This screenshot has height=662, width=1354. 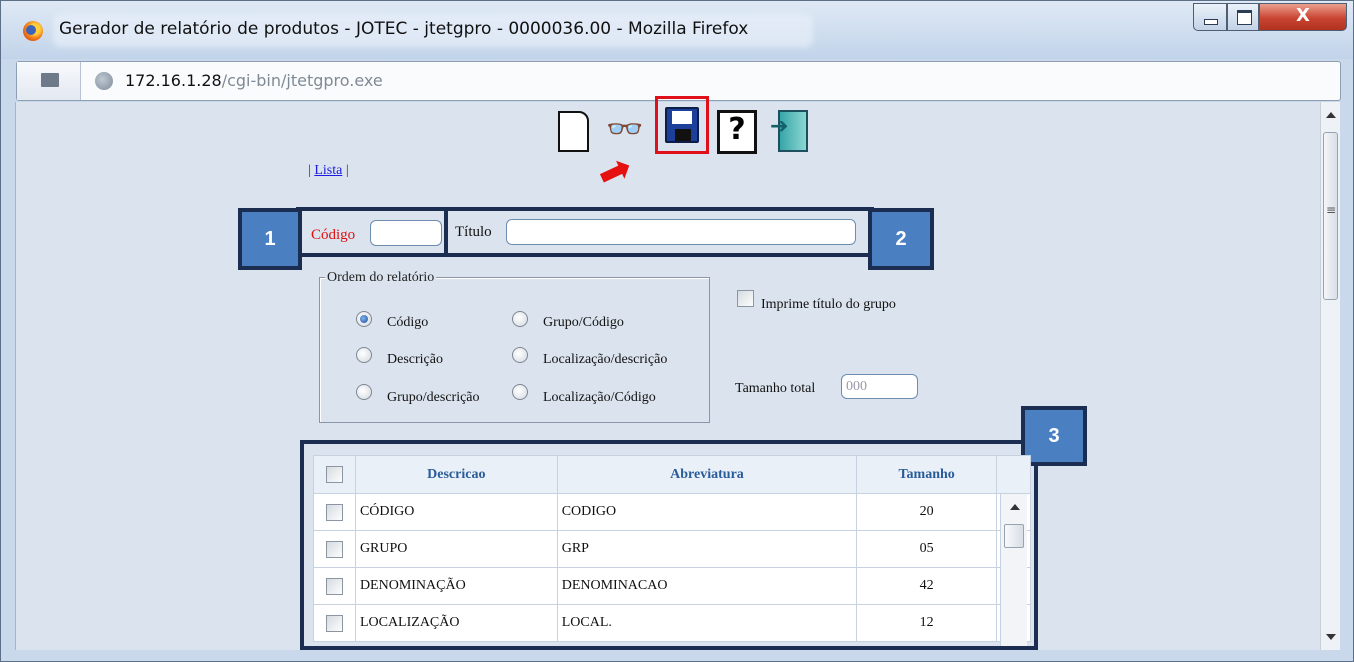 I want to click on header-abreviatura: Abreviatura, so click(x=707, y=474).